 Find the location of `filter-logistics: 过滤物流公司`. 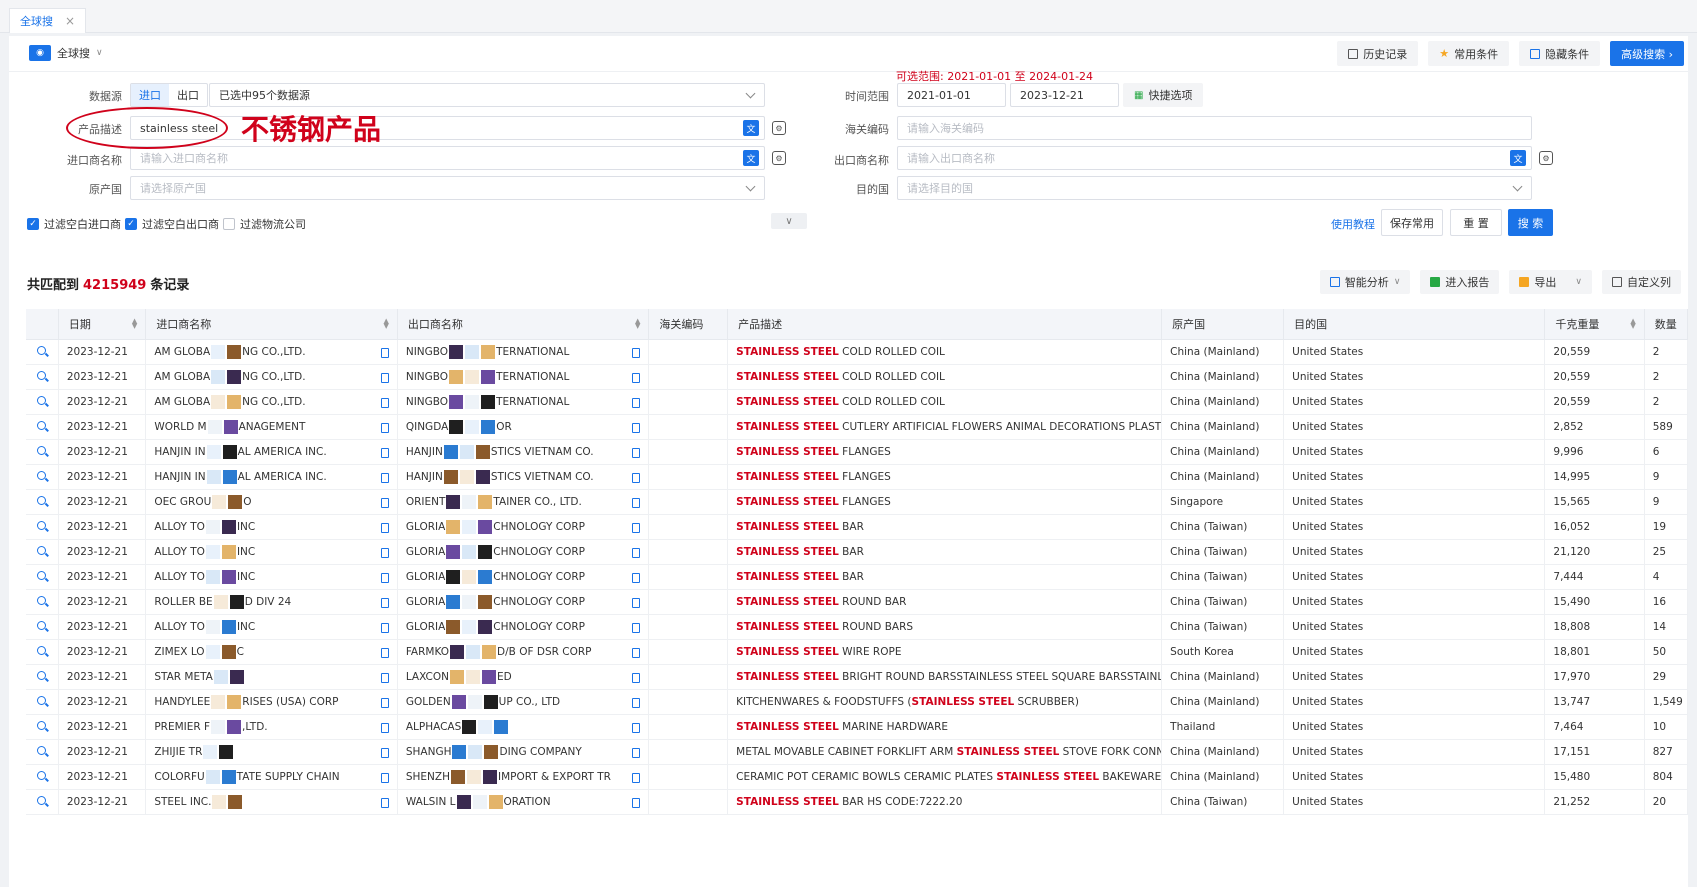

filter-logistics: 过滤物流公司 is located at coordinates (264, 224).